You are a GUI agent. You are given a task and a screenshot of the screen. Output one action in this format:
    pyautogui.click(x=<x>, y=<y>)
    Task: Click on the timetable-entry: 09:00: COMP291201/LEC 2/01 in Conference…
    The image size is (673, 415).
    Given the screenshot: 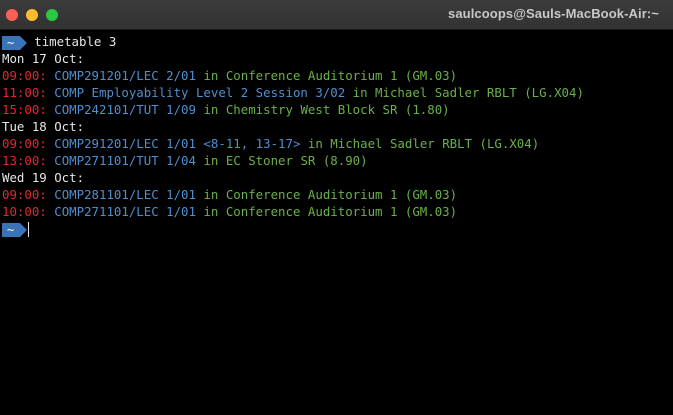 What is the action you would take?
    pyautogui.click(x=336, y=75)
    